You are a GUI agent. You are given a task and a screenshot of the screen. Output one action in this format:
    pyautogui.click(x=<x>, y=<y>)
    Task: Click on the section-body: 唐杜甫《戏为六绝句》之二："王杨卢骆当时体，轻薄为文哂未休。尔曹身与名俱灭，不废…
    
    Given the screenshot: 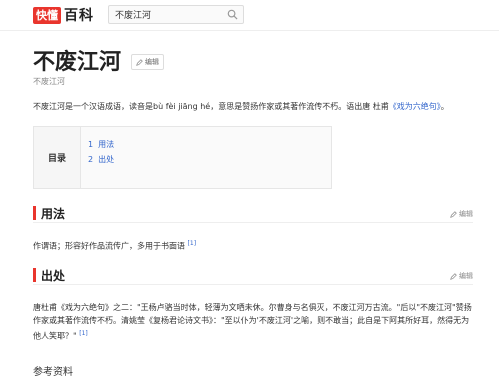 What is the action you would take?
    pyautogui.click(x=252, y=322)
    